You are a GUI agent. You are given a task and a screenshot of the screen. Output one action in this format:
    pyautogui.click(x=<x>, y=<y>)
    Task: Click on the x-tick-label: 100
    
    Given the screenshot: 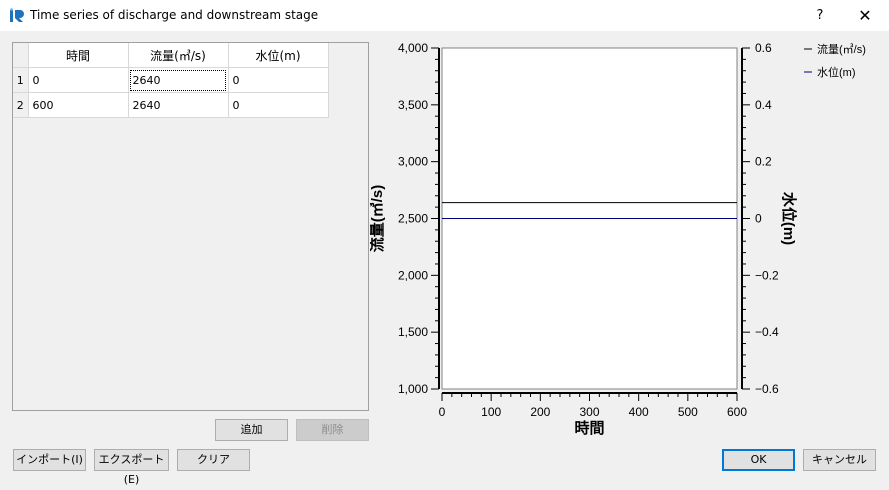 What is the action you would take?
    pyautogui.click(x=491, y=412)
    